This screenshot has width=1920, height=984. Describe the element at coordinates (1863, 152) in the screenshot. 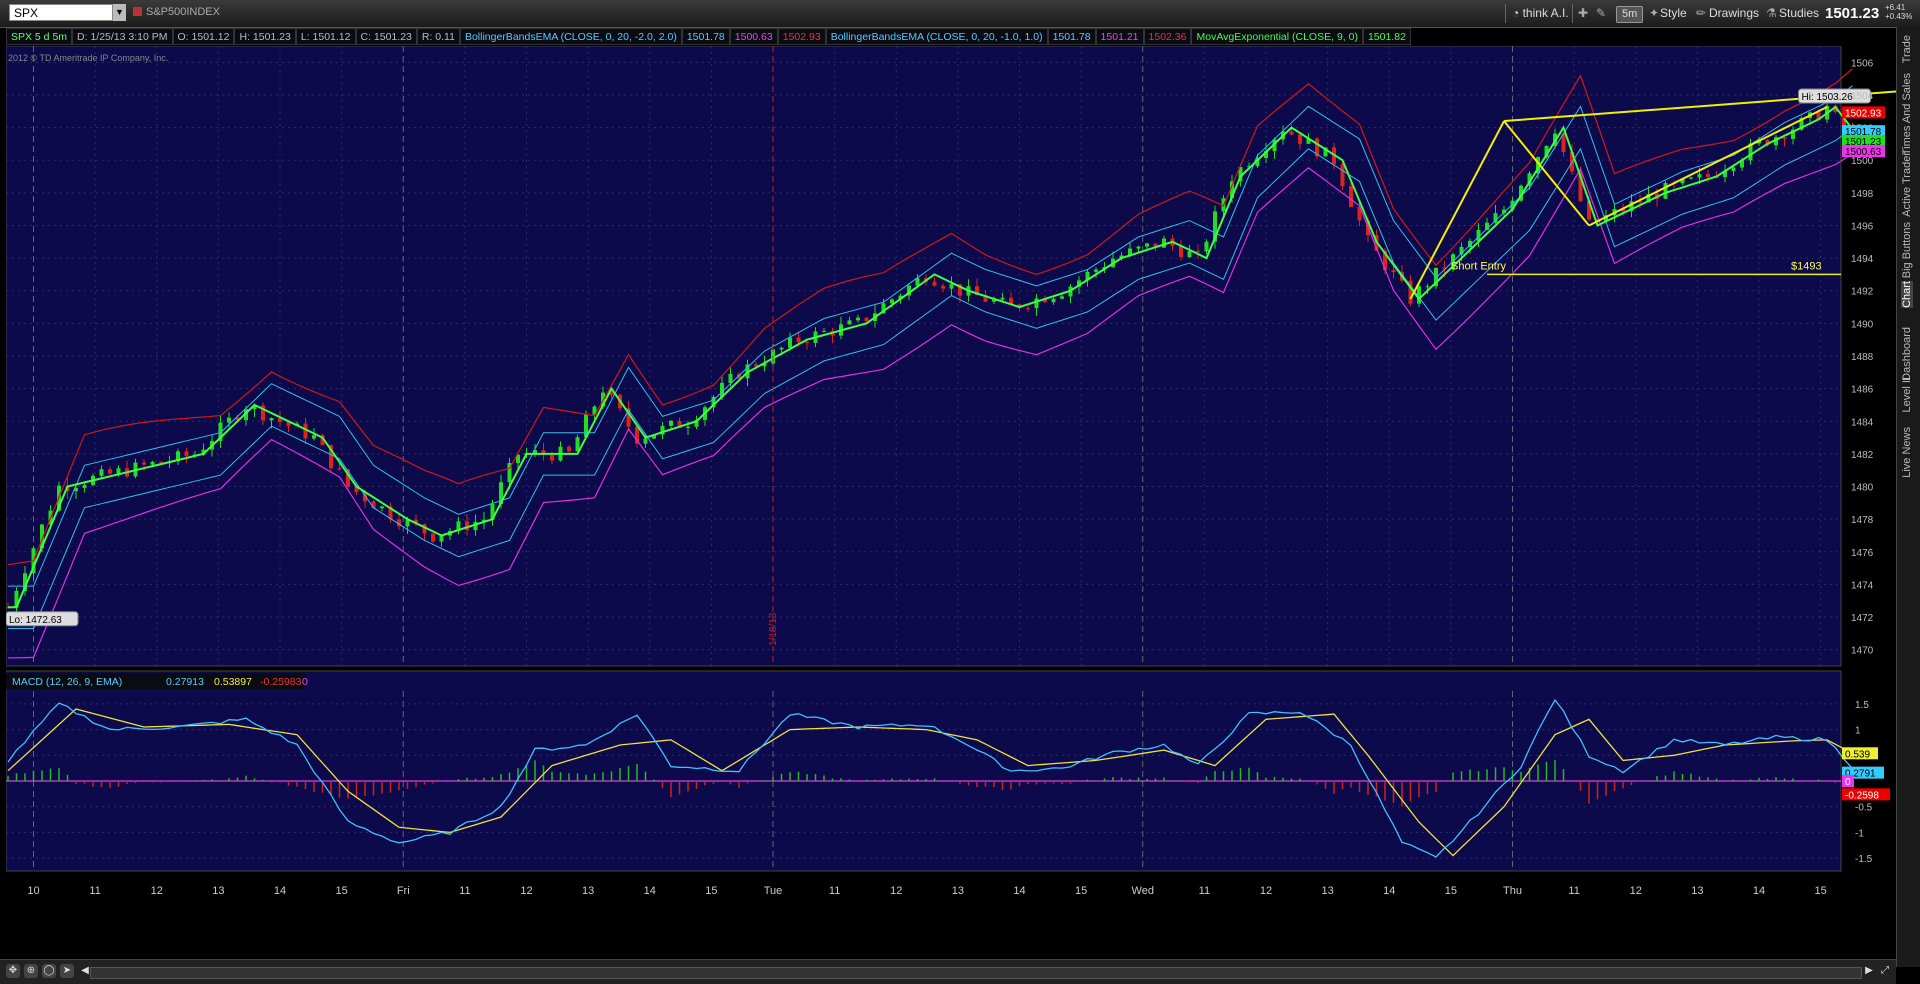

I see `price-tag: 1500.63` at that location.